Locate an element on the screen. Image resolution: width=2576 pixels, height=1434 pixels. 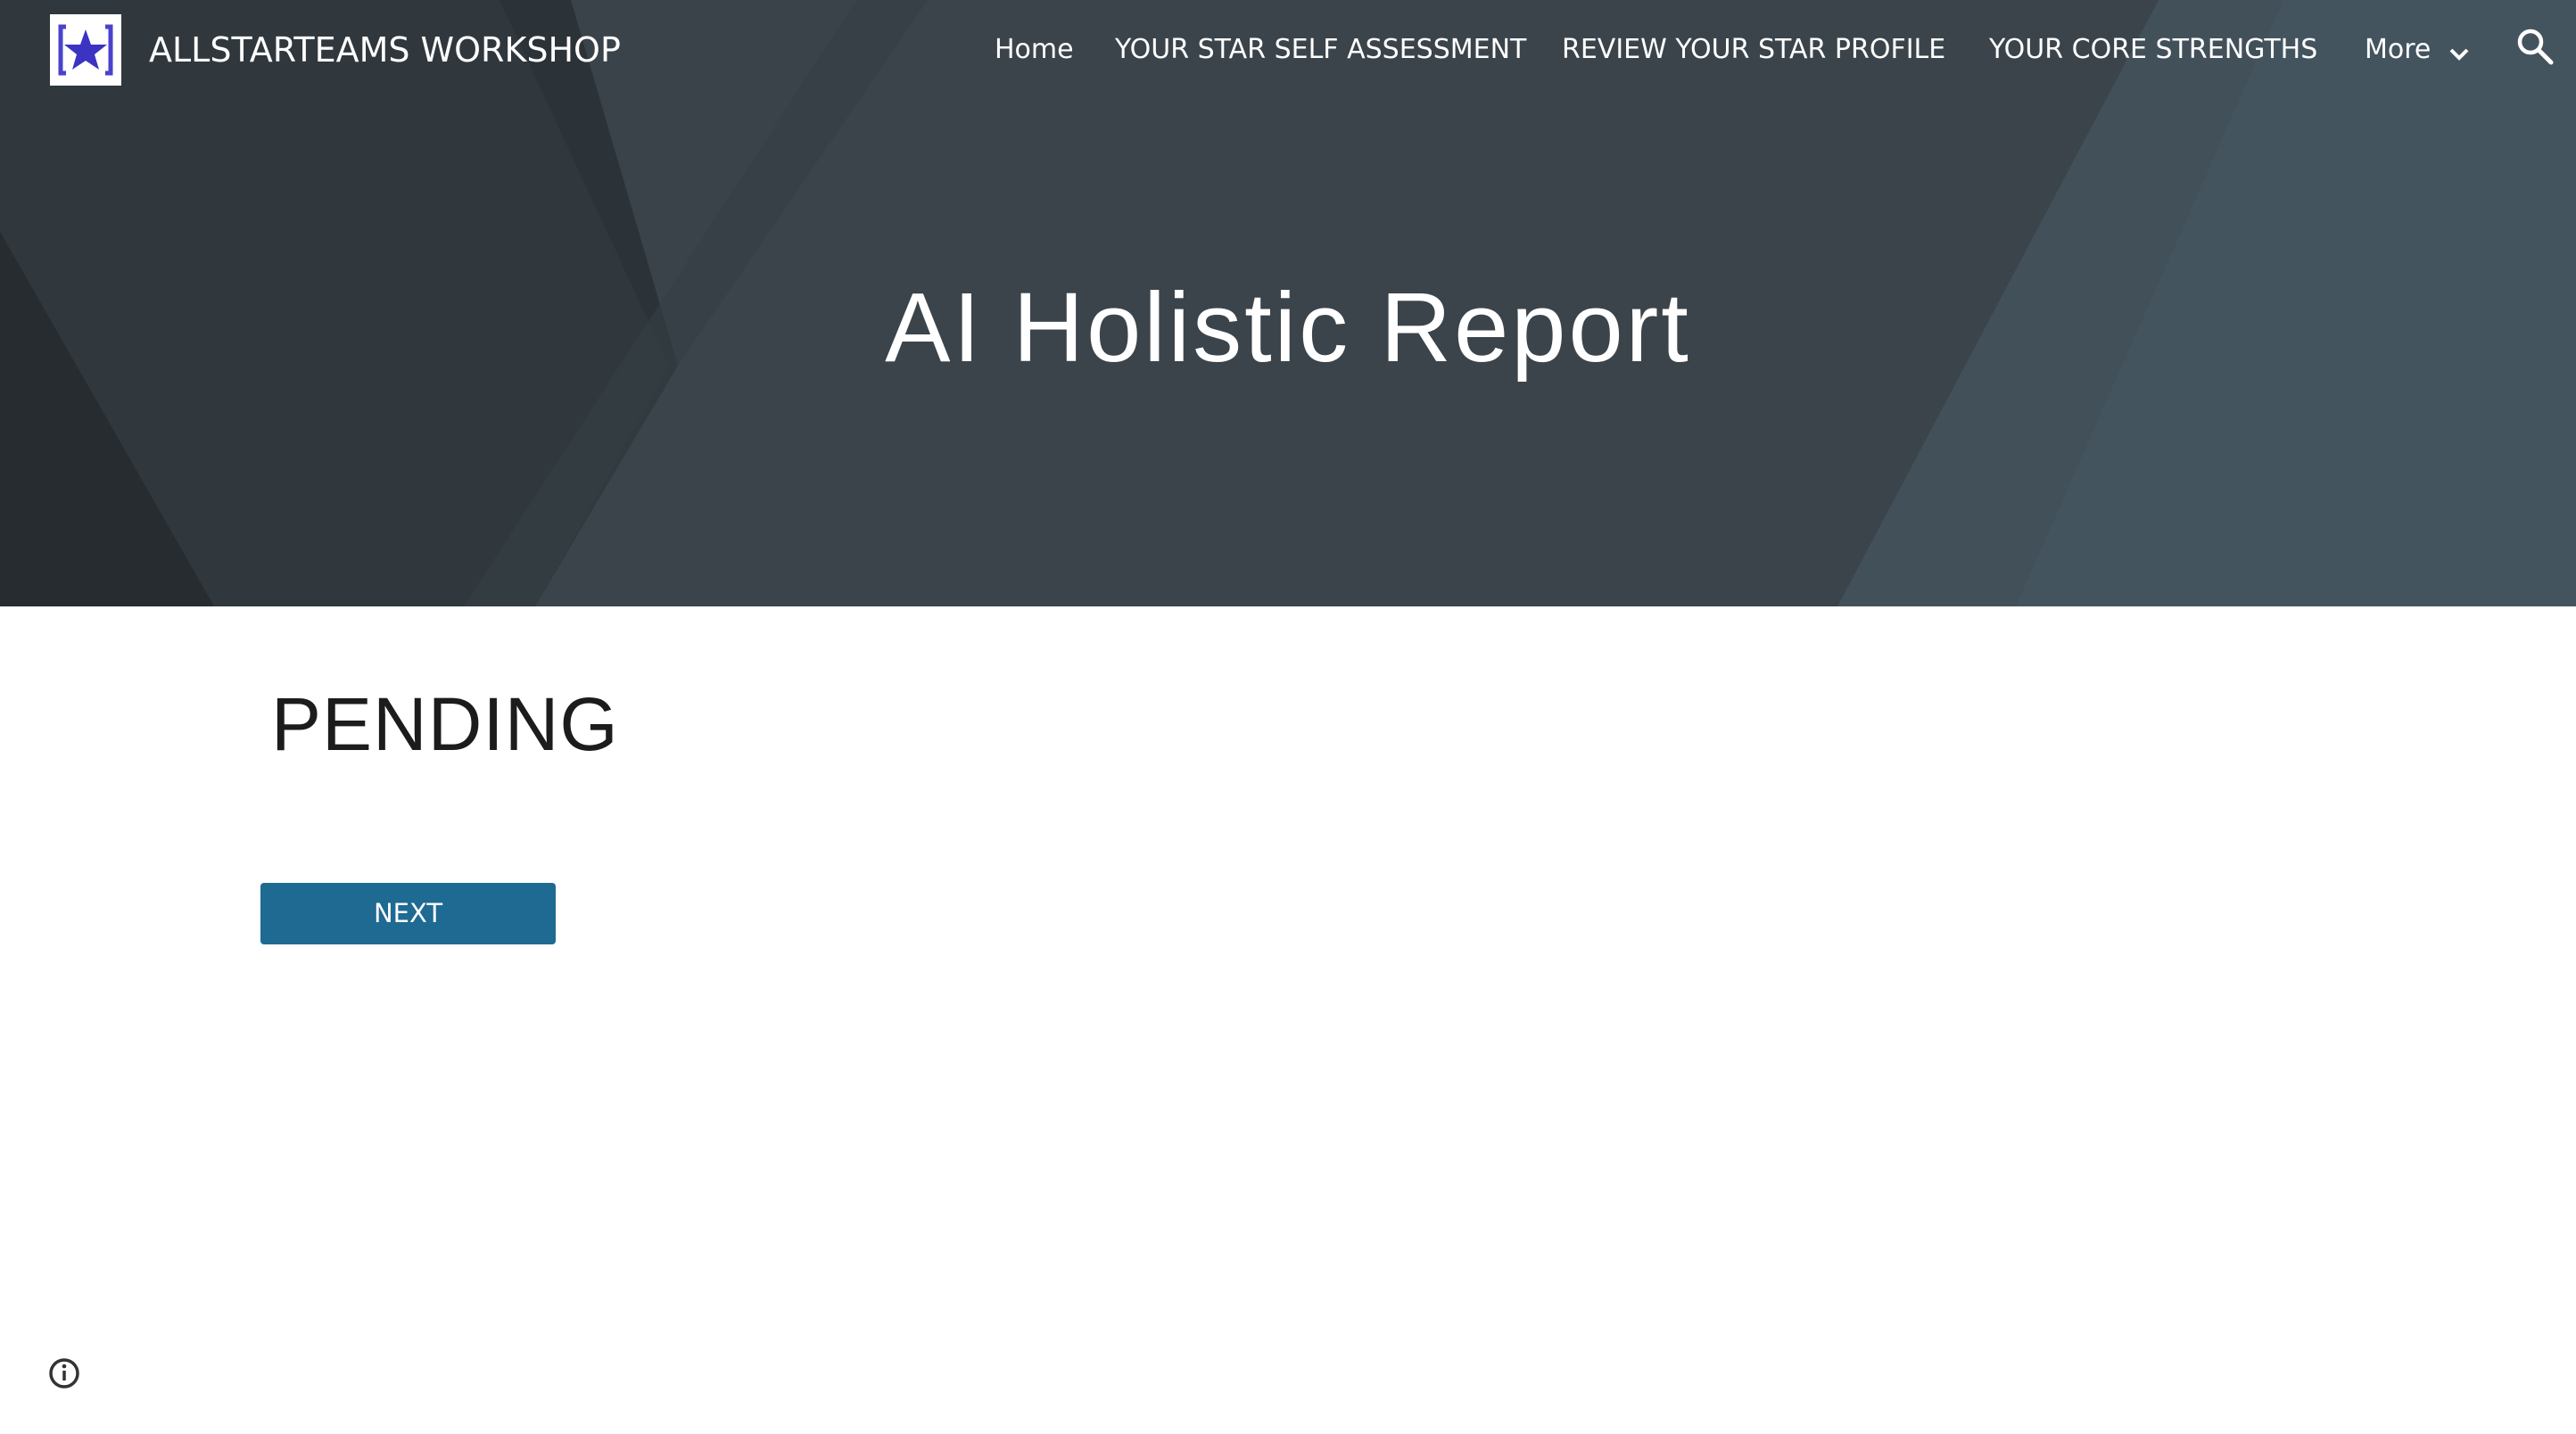
info-icon is located at coordinates (64, 1373).